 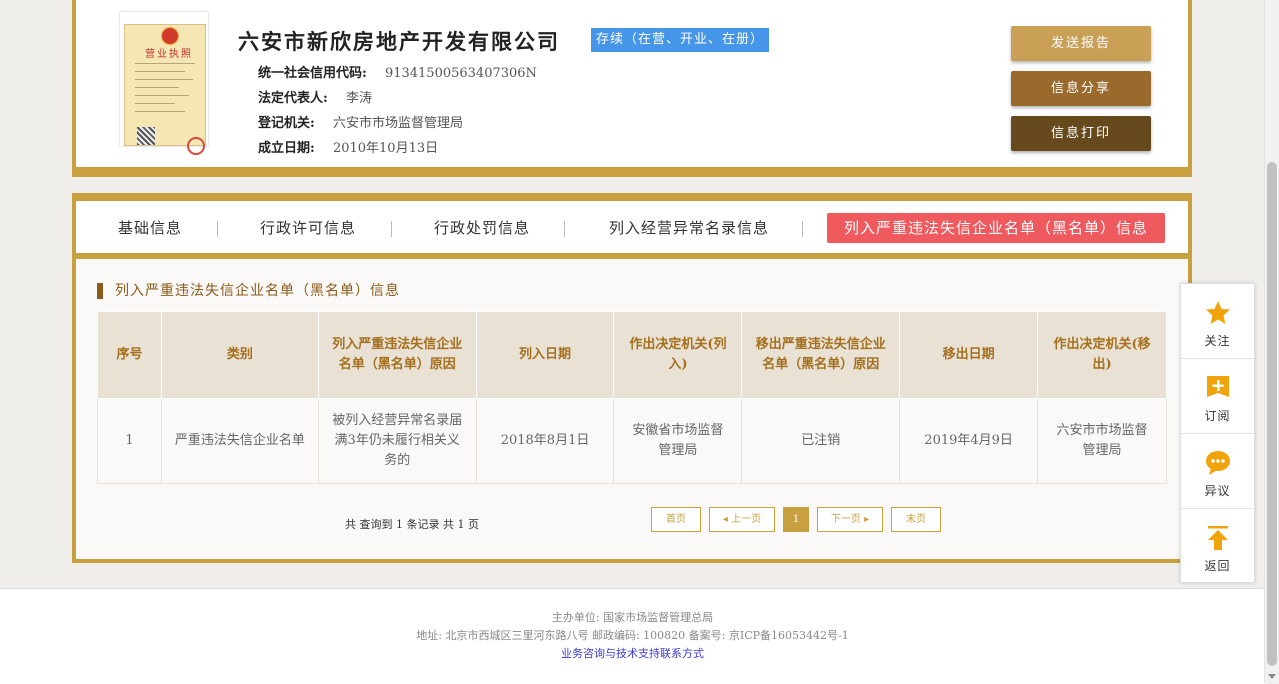 I want to click on back-to-top-icon, so click(x=1218, y=538).